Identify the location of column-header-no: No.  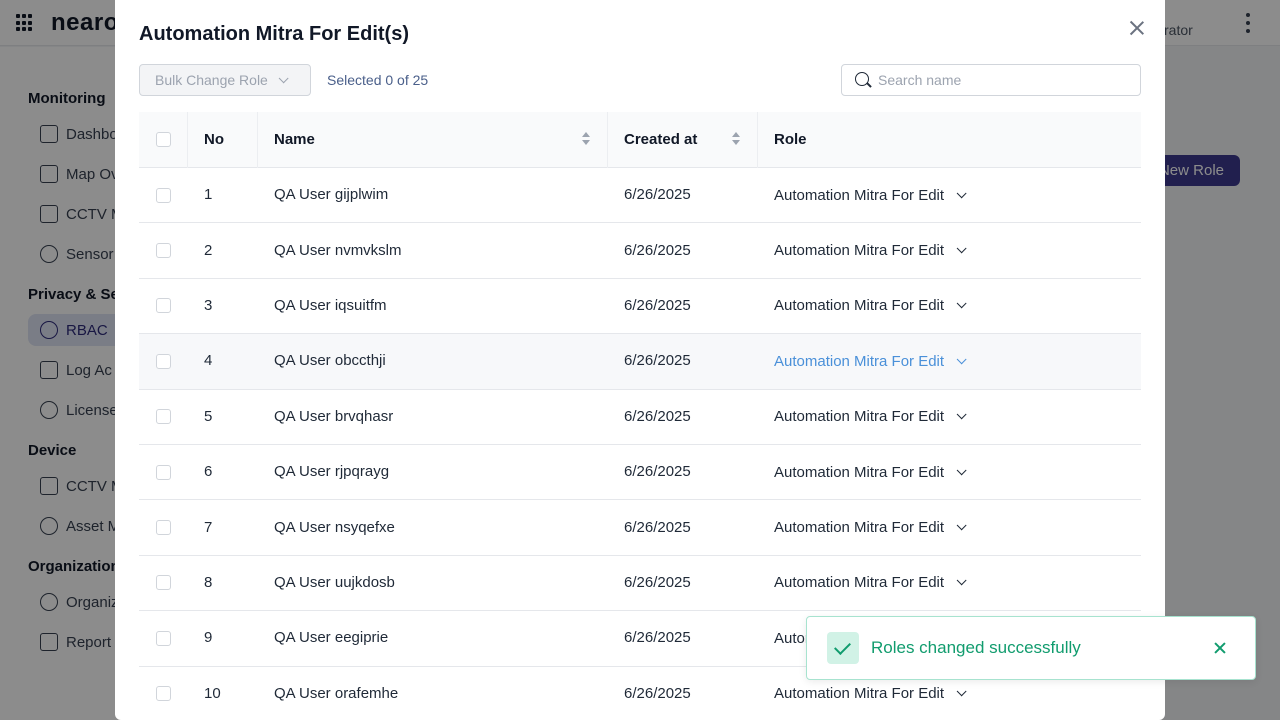
(214, 139).